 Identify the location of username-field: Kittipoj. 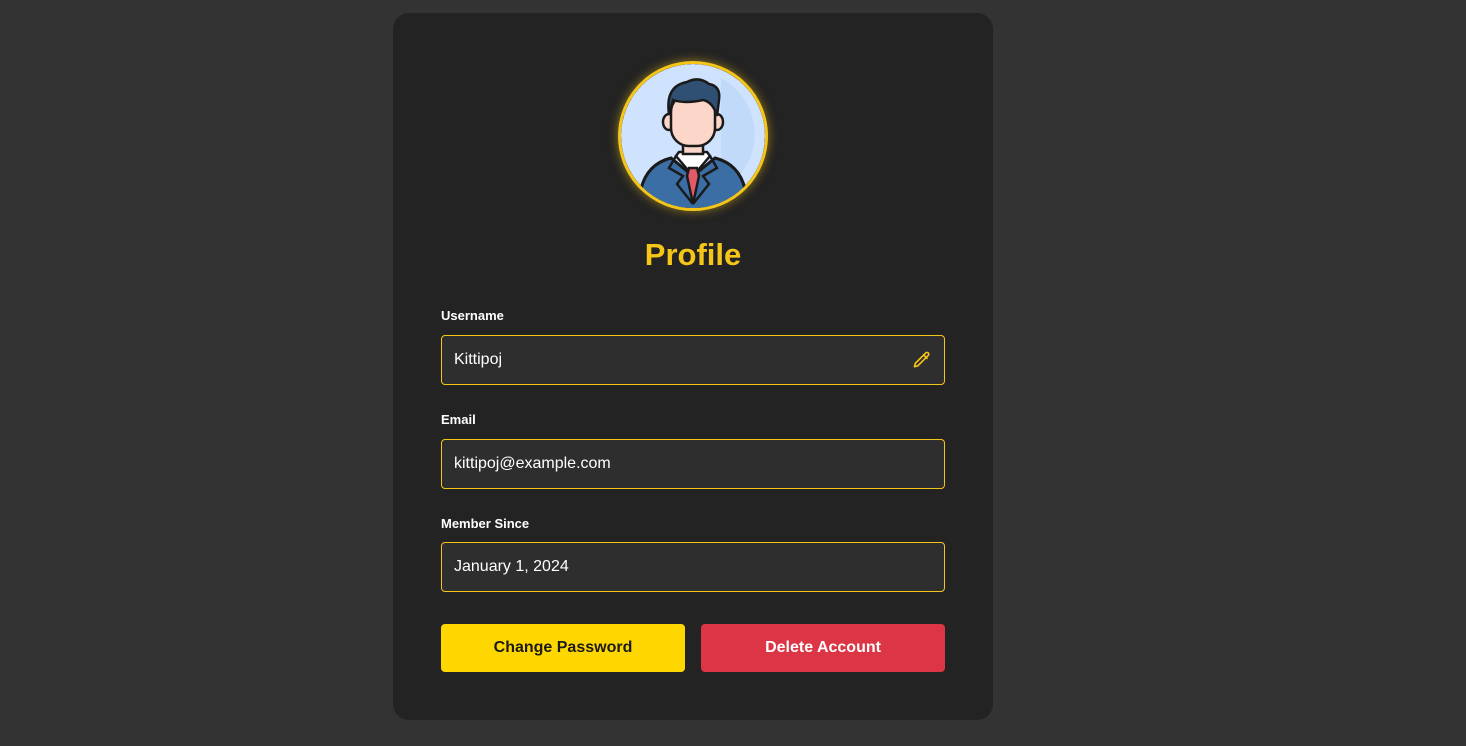
(693, 360).